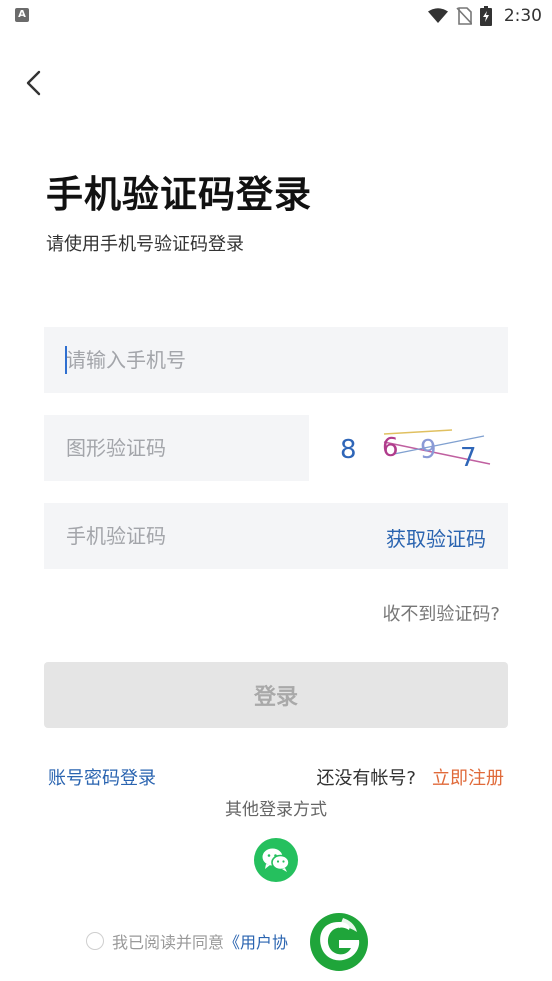  I want to click on captcha-digit: 9, so click(428, 450).